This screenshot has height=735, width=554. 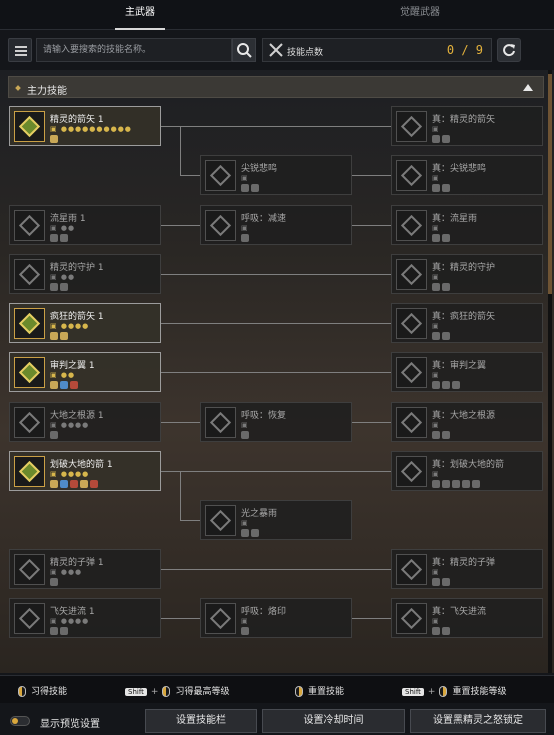 What do you see at coordinates (85, 225) in the screenshot?
I see `skill-node: 流星雨 1 ▣ ●●` at bounding box center [85, 225].